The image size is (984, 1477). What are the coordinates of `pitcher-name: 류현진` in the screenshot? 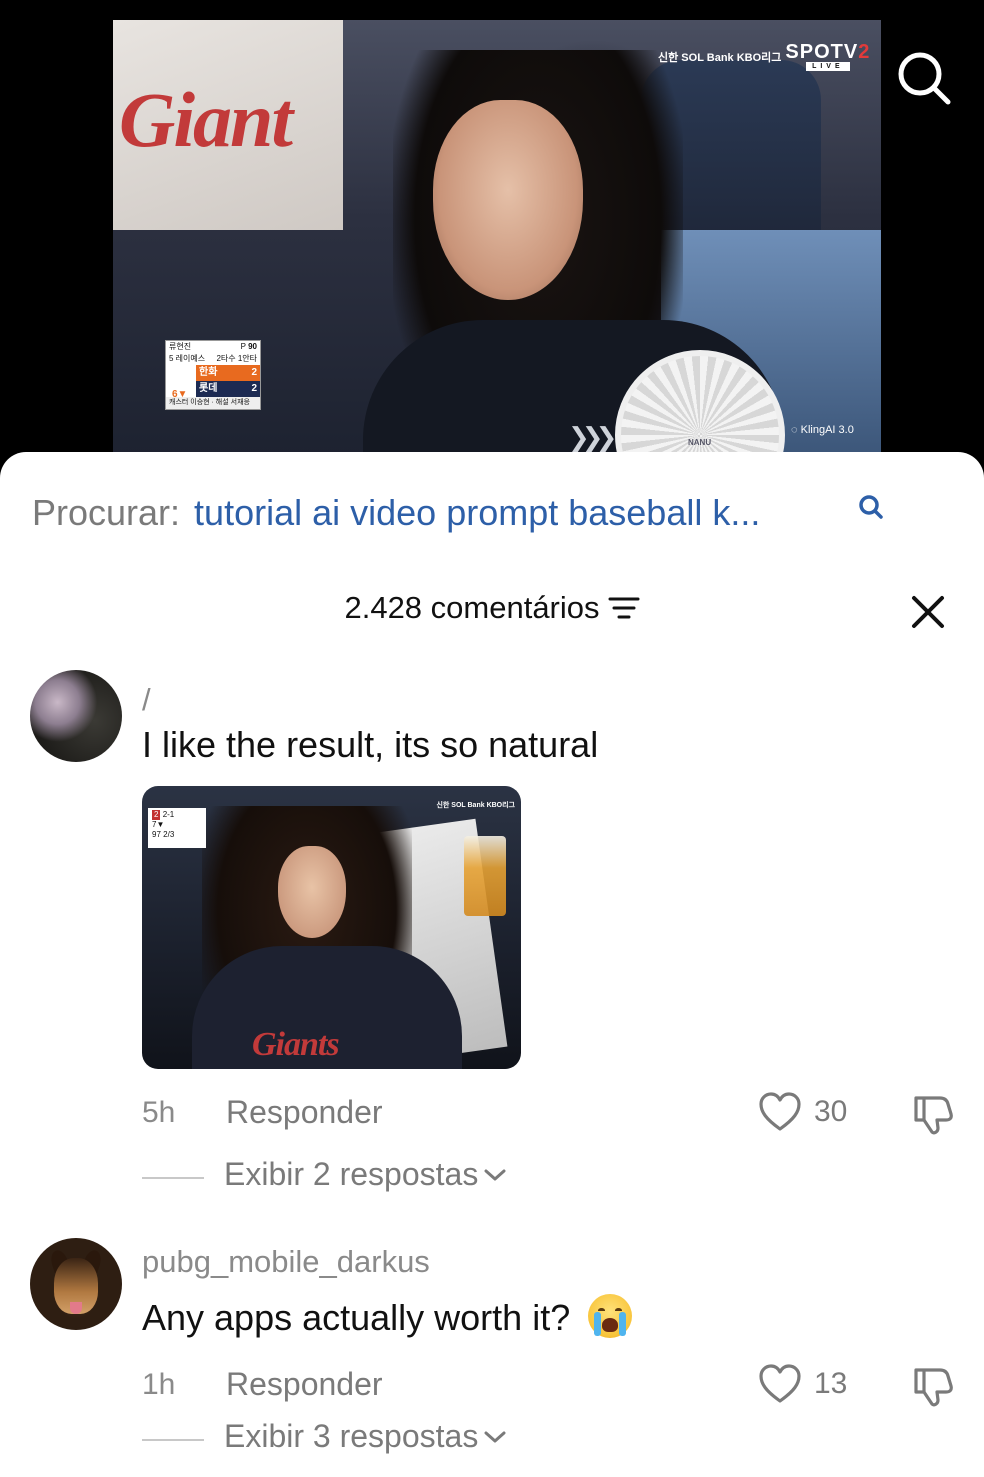 It's located at (180, 346).